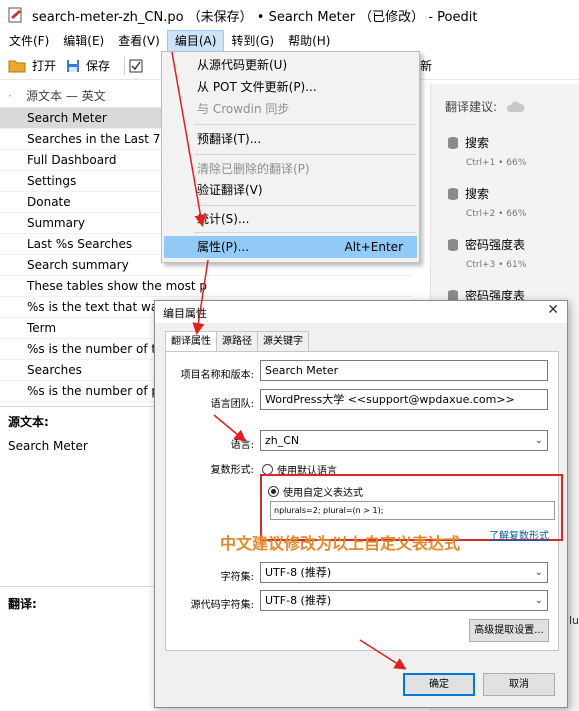  I want to click on menu-item-update-from-source: 从源代码更新(U), so click(290, 65).